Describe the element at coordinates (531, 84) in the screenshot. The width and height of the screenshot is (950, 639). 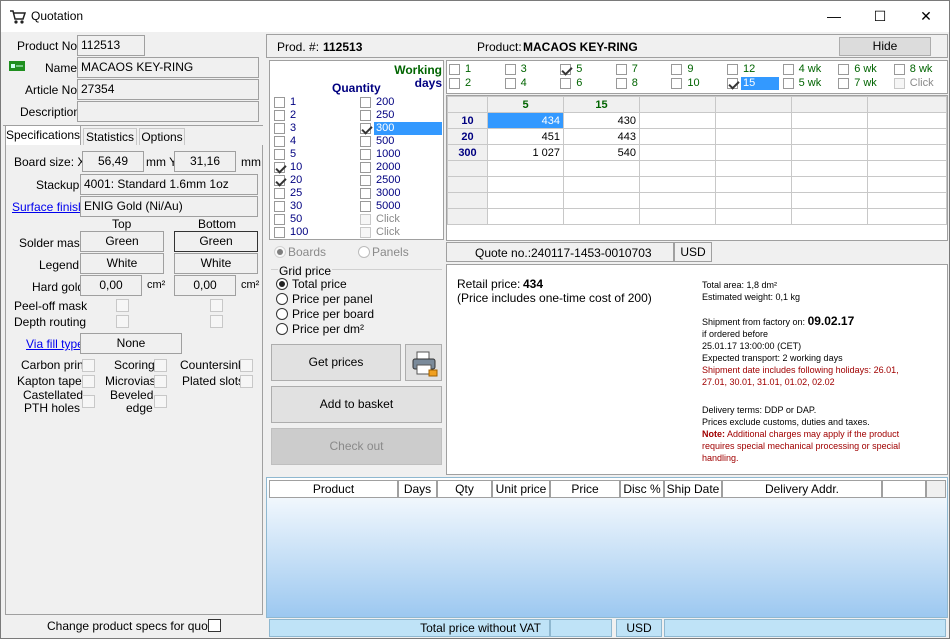
I see `days-option: 4` at that location.